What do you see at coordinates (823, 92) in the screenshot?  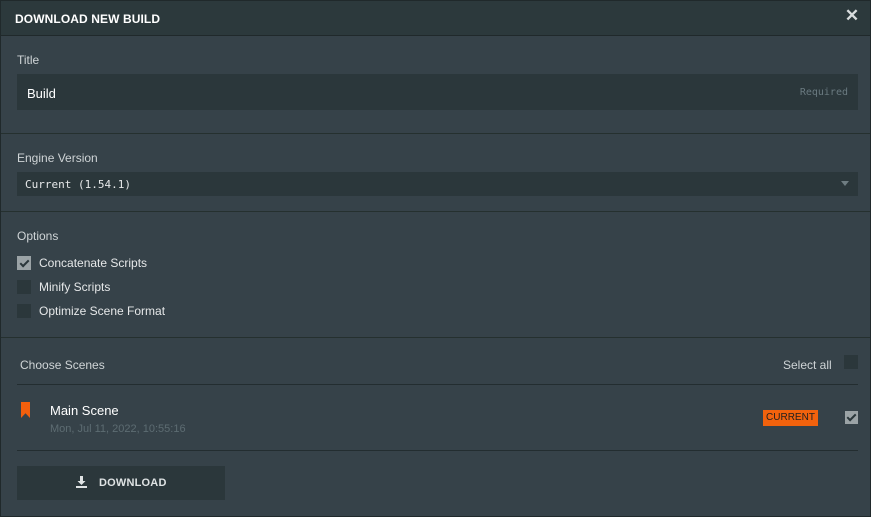 I see `title-input-placeholder: Required` at bounding box center [823, 92].